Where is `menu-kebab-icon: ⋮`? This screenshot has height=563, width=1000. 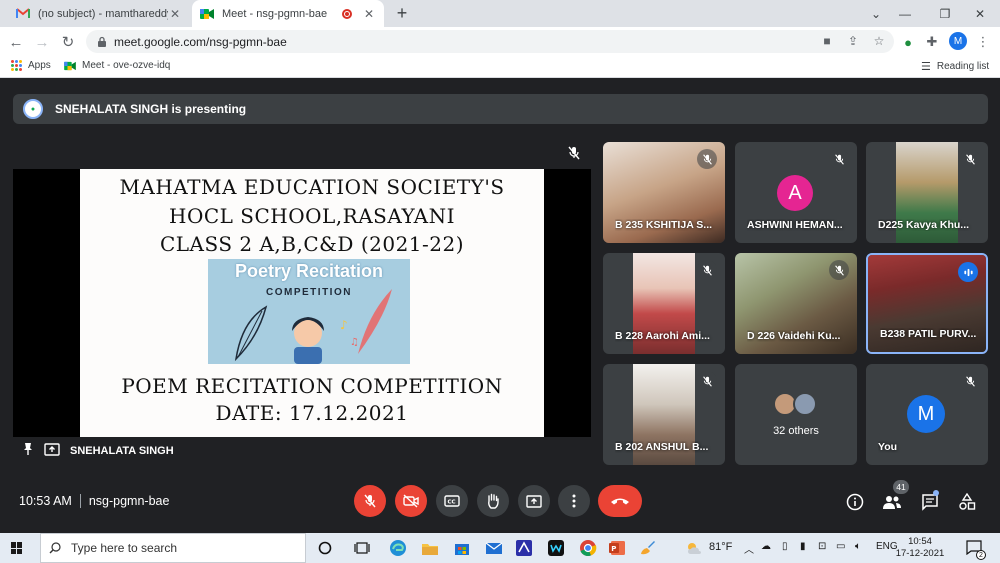 menu-kebab-icon: ⋮ is located at coordinates (983, 42).